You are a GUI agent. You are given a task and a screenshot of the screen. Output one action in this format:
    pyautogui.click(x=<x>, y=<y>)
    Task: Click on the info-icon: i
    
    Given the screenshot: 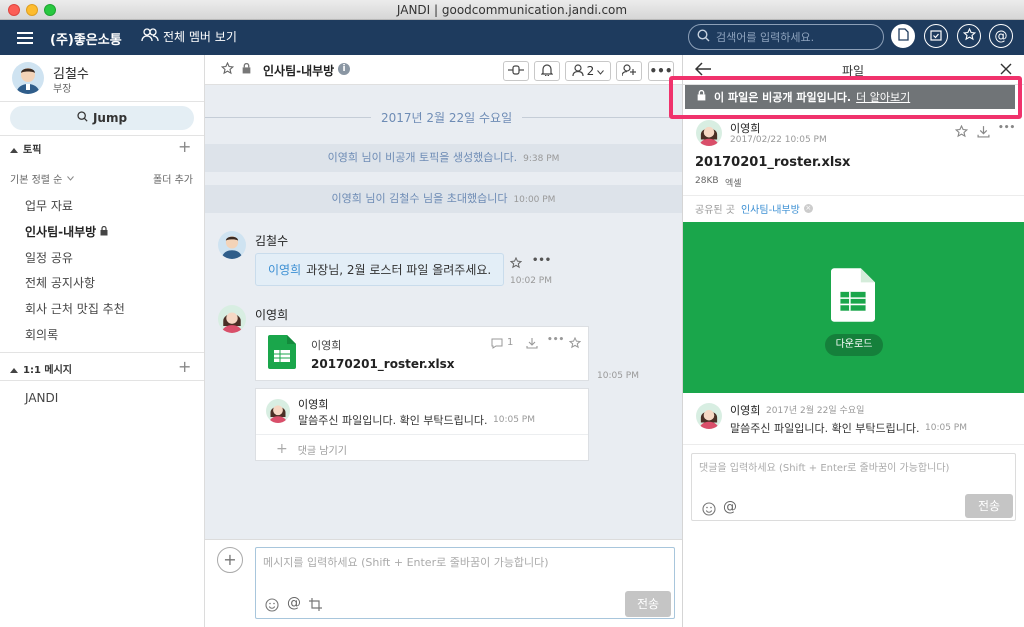 What is the action you would take?
    pyautogui.click(x=344, y=69)
    